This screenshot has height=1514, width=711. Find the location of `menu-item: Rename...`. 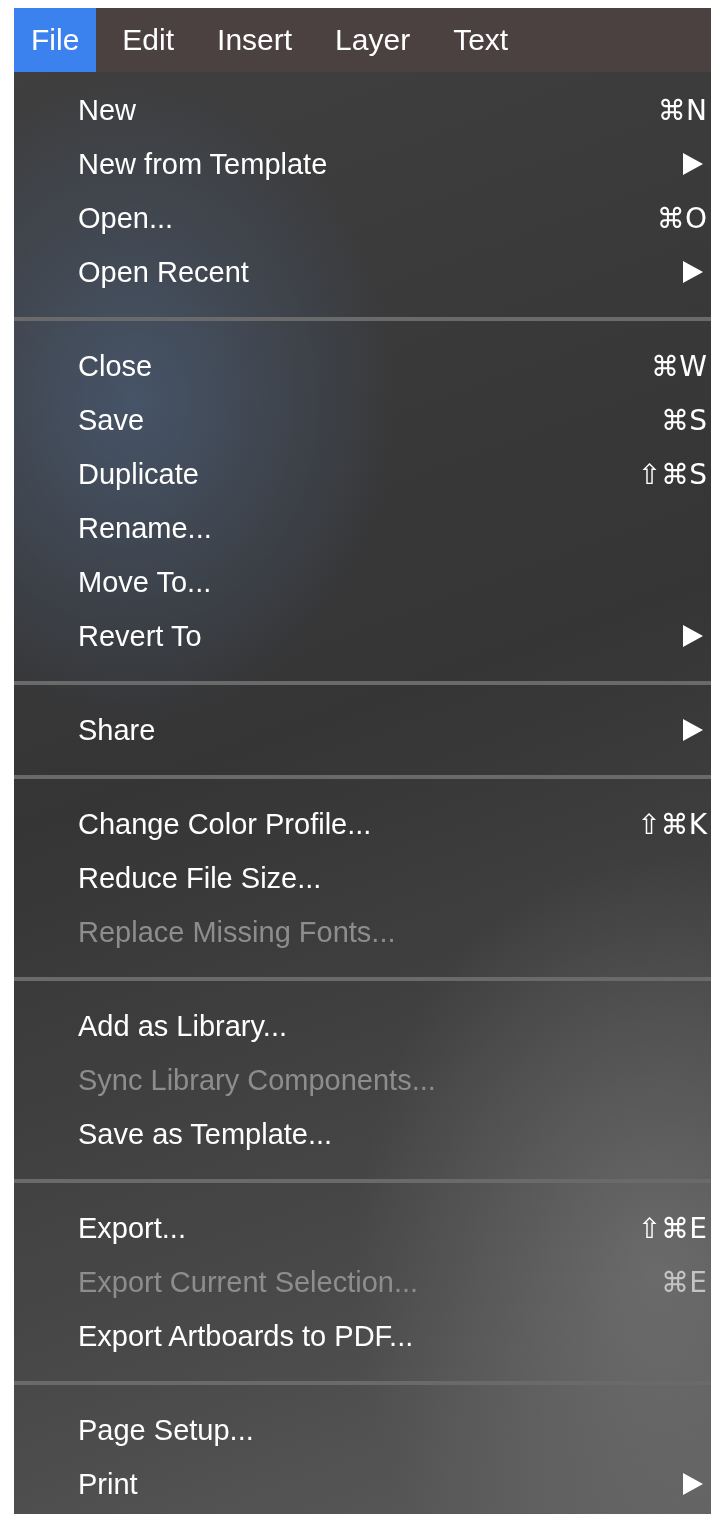

menu-item: Rename... is located at coordinates (392, 528).